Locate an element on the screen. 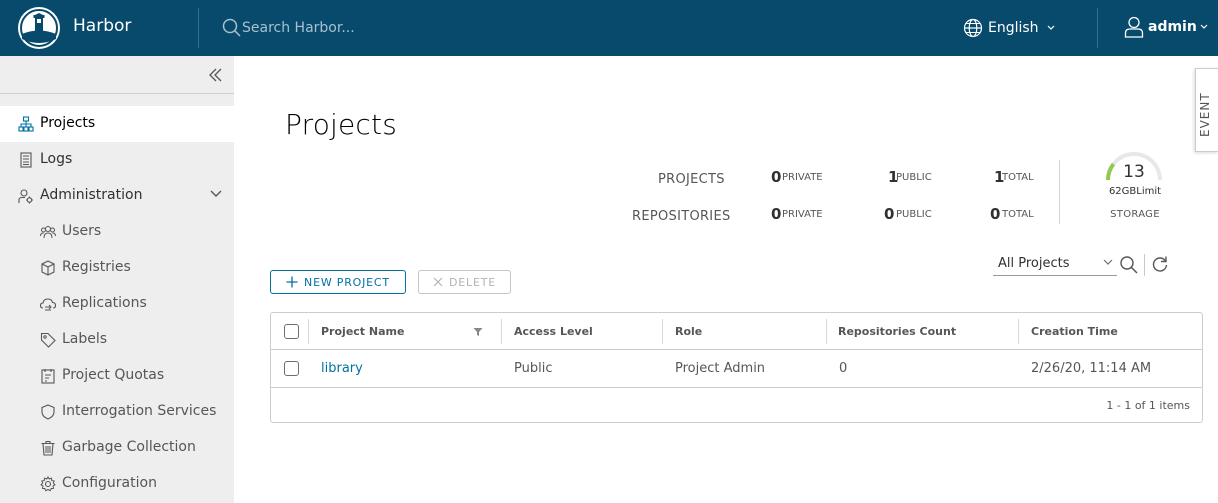 The image size is (1218, 503). event-tab-label: EVENT is located at coordinates (1205, 114).